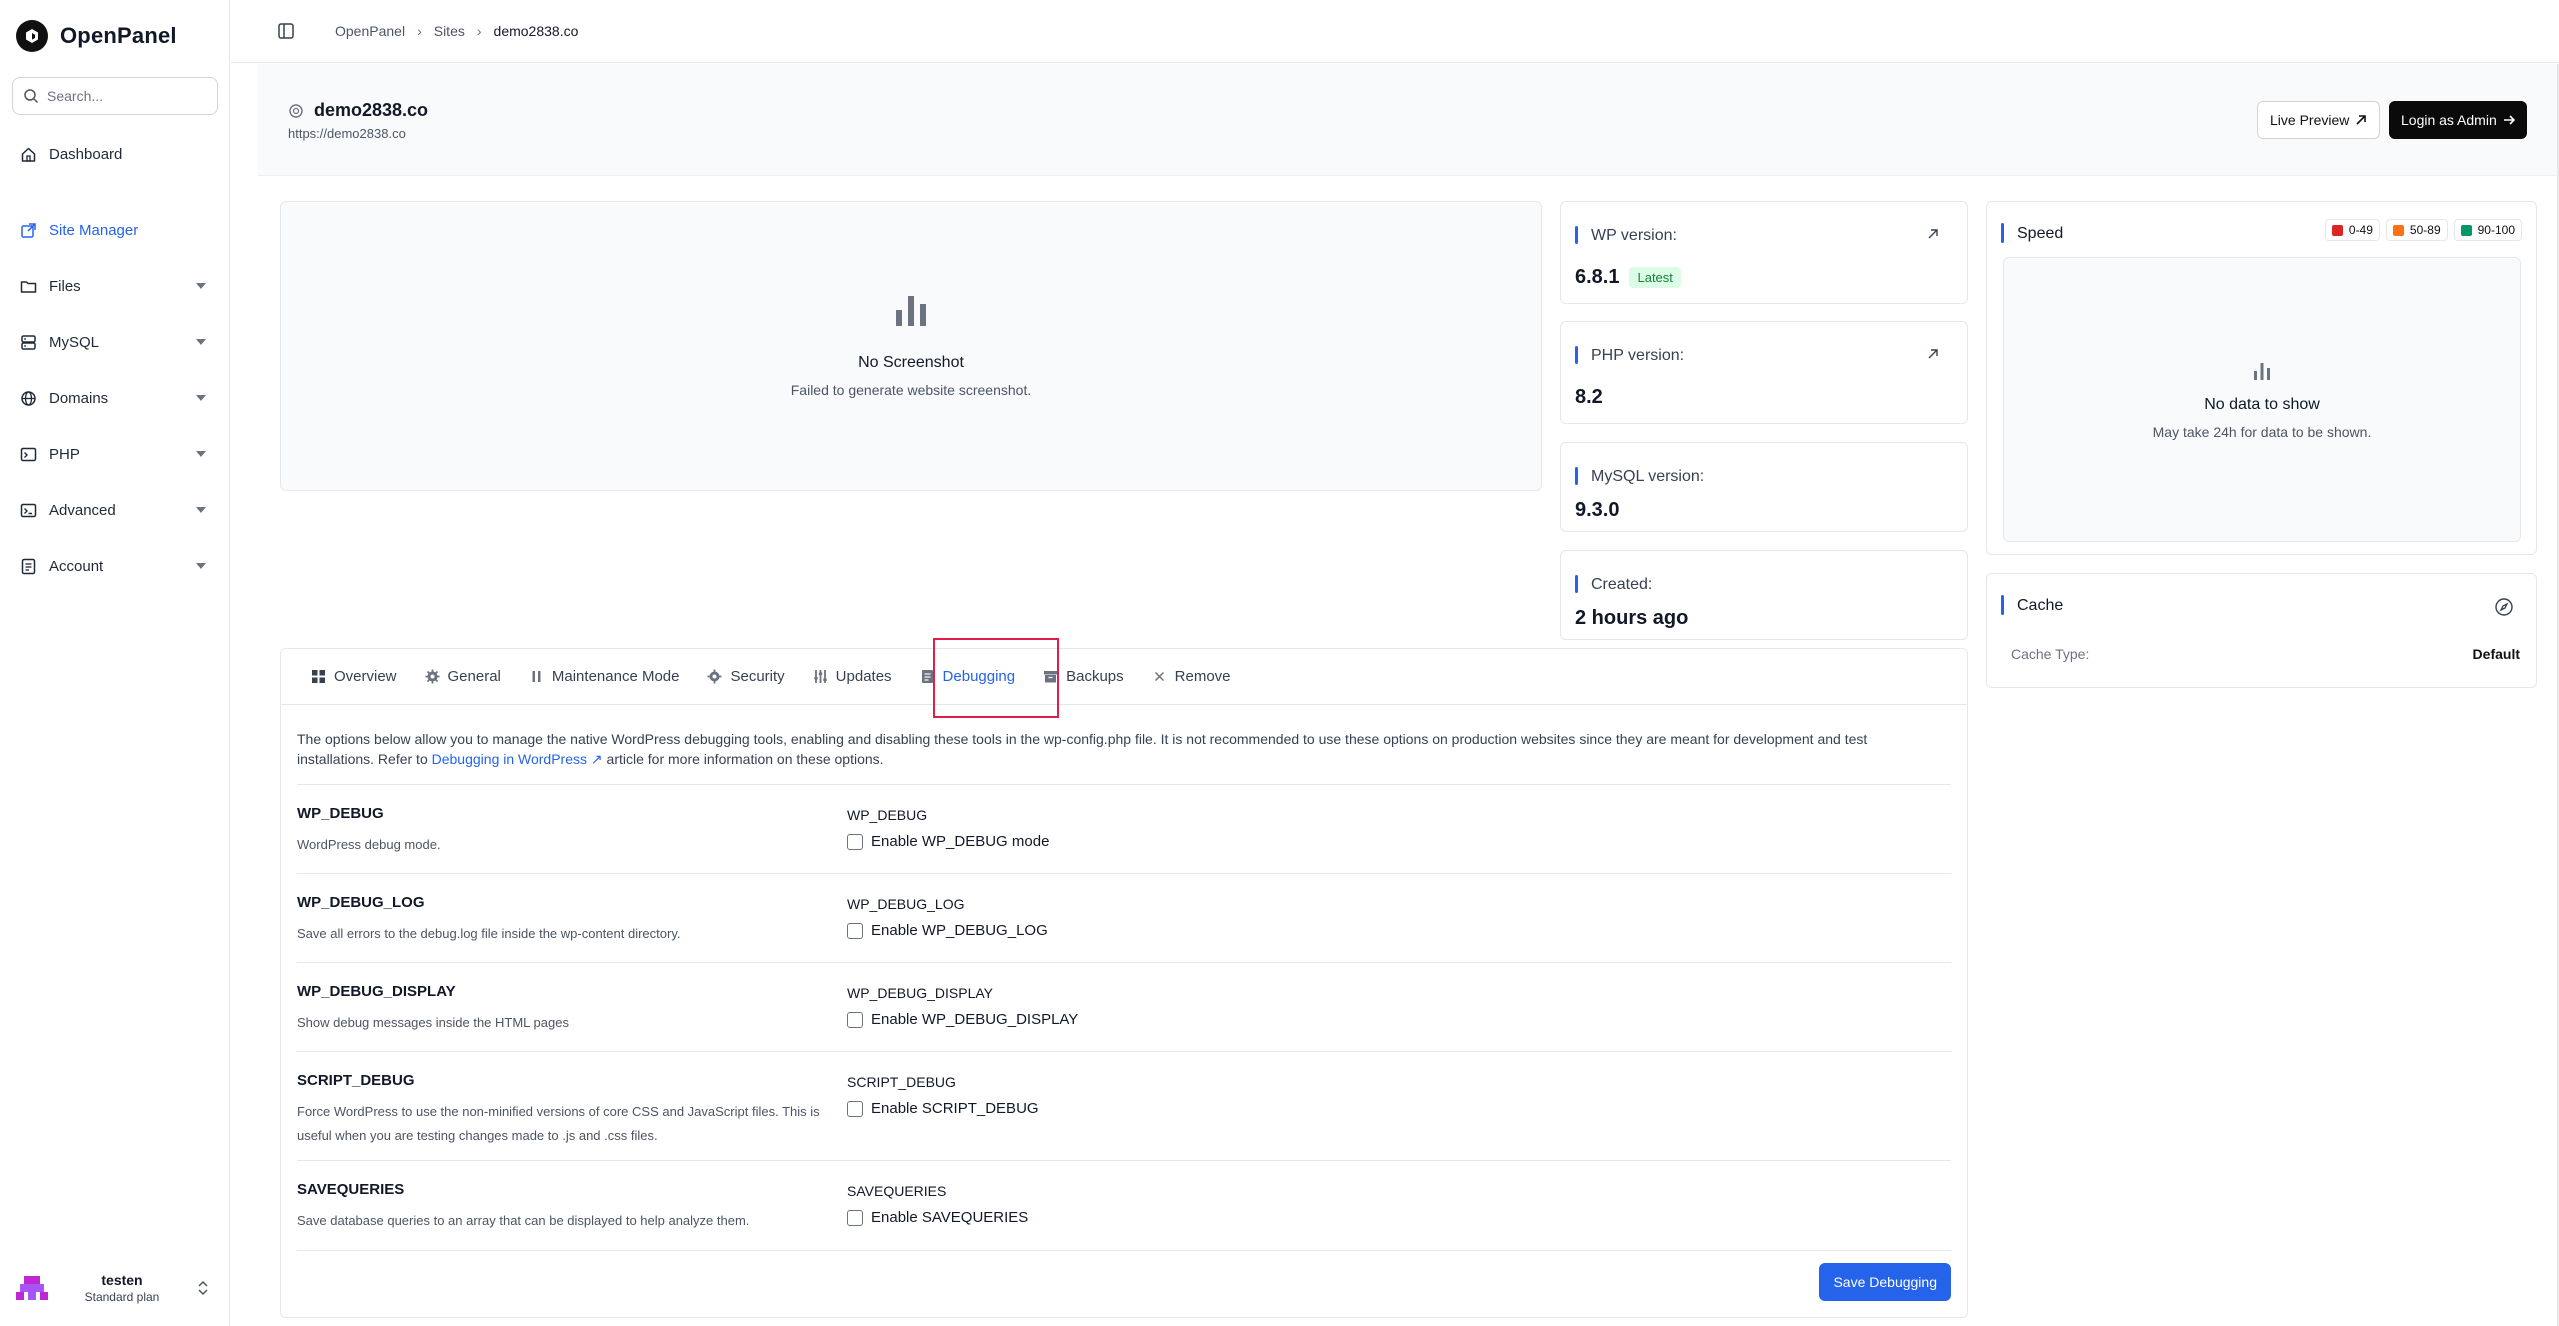  I want to click on breadcrumb-sites: Sites, so click(449, 31).